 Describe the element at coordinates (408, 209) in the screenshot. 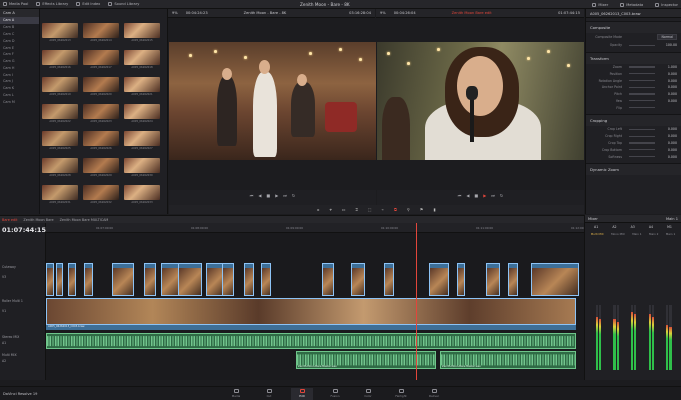

I see `edit-tool-icon: ⚲` at that location.